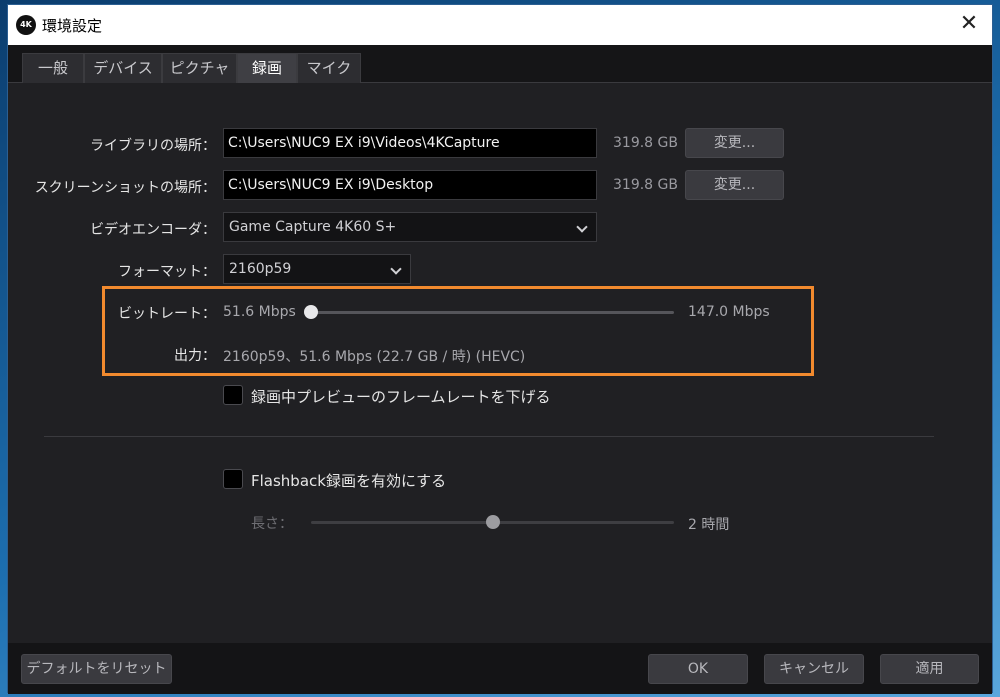 The height and width of the screenshot is (697, 1000). I want to click on title-bar: 4K 環境設定 ✕, so click(500, 25).